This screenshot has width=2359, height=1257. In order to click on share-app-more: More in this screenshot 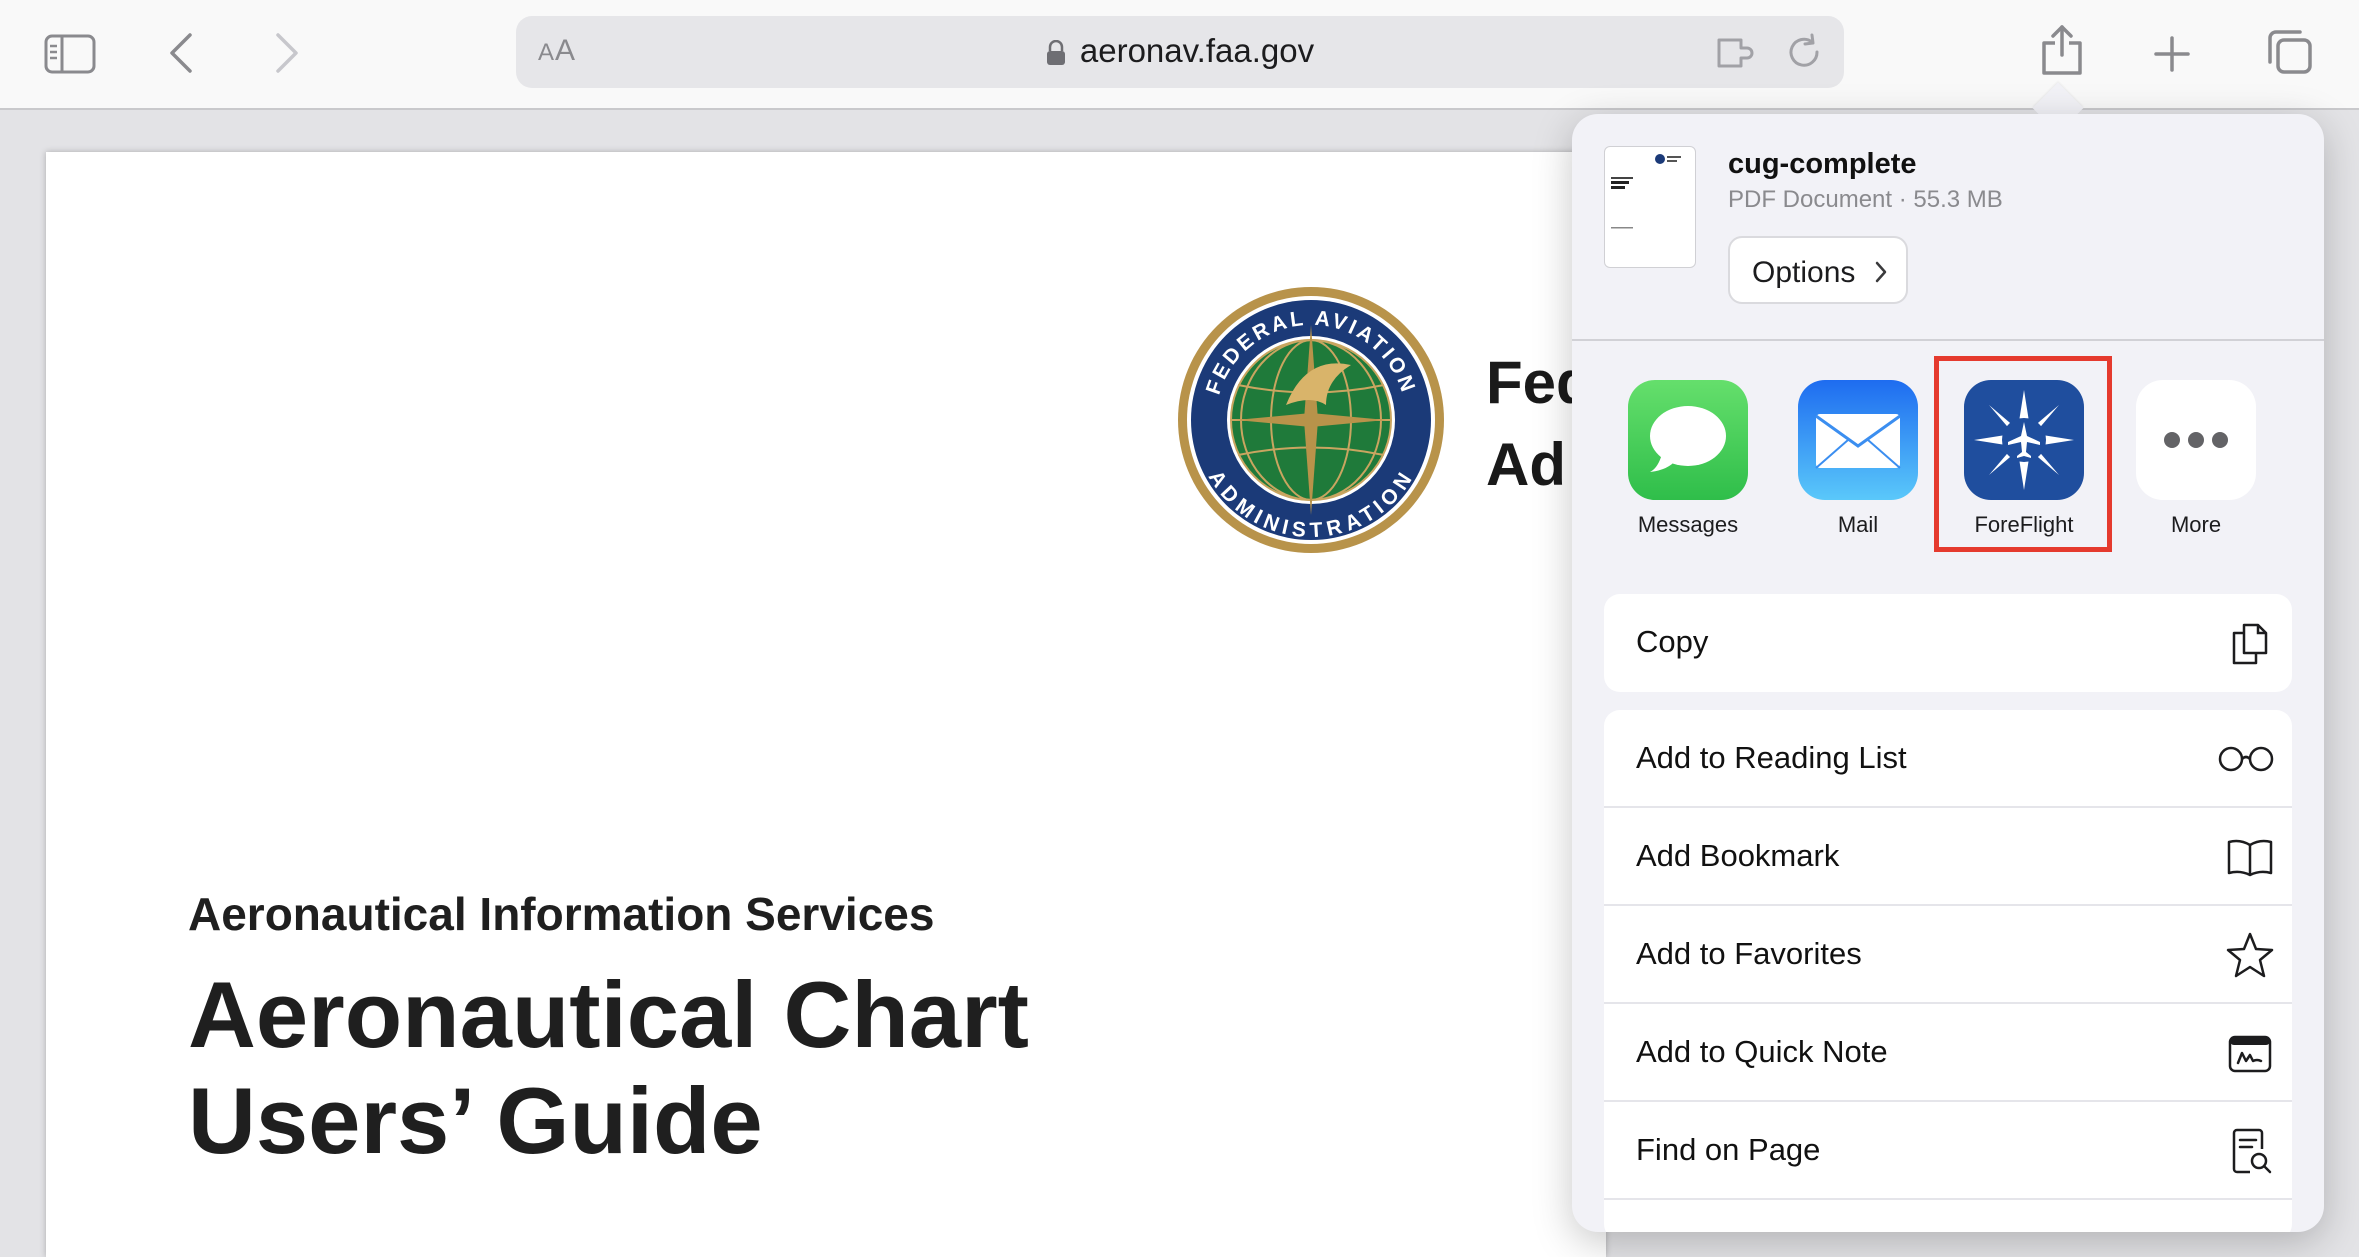, I will do `click(2196, 459)`.